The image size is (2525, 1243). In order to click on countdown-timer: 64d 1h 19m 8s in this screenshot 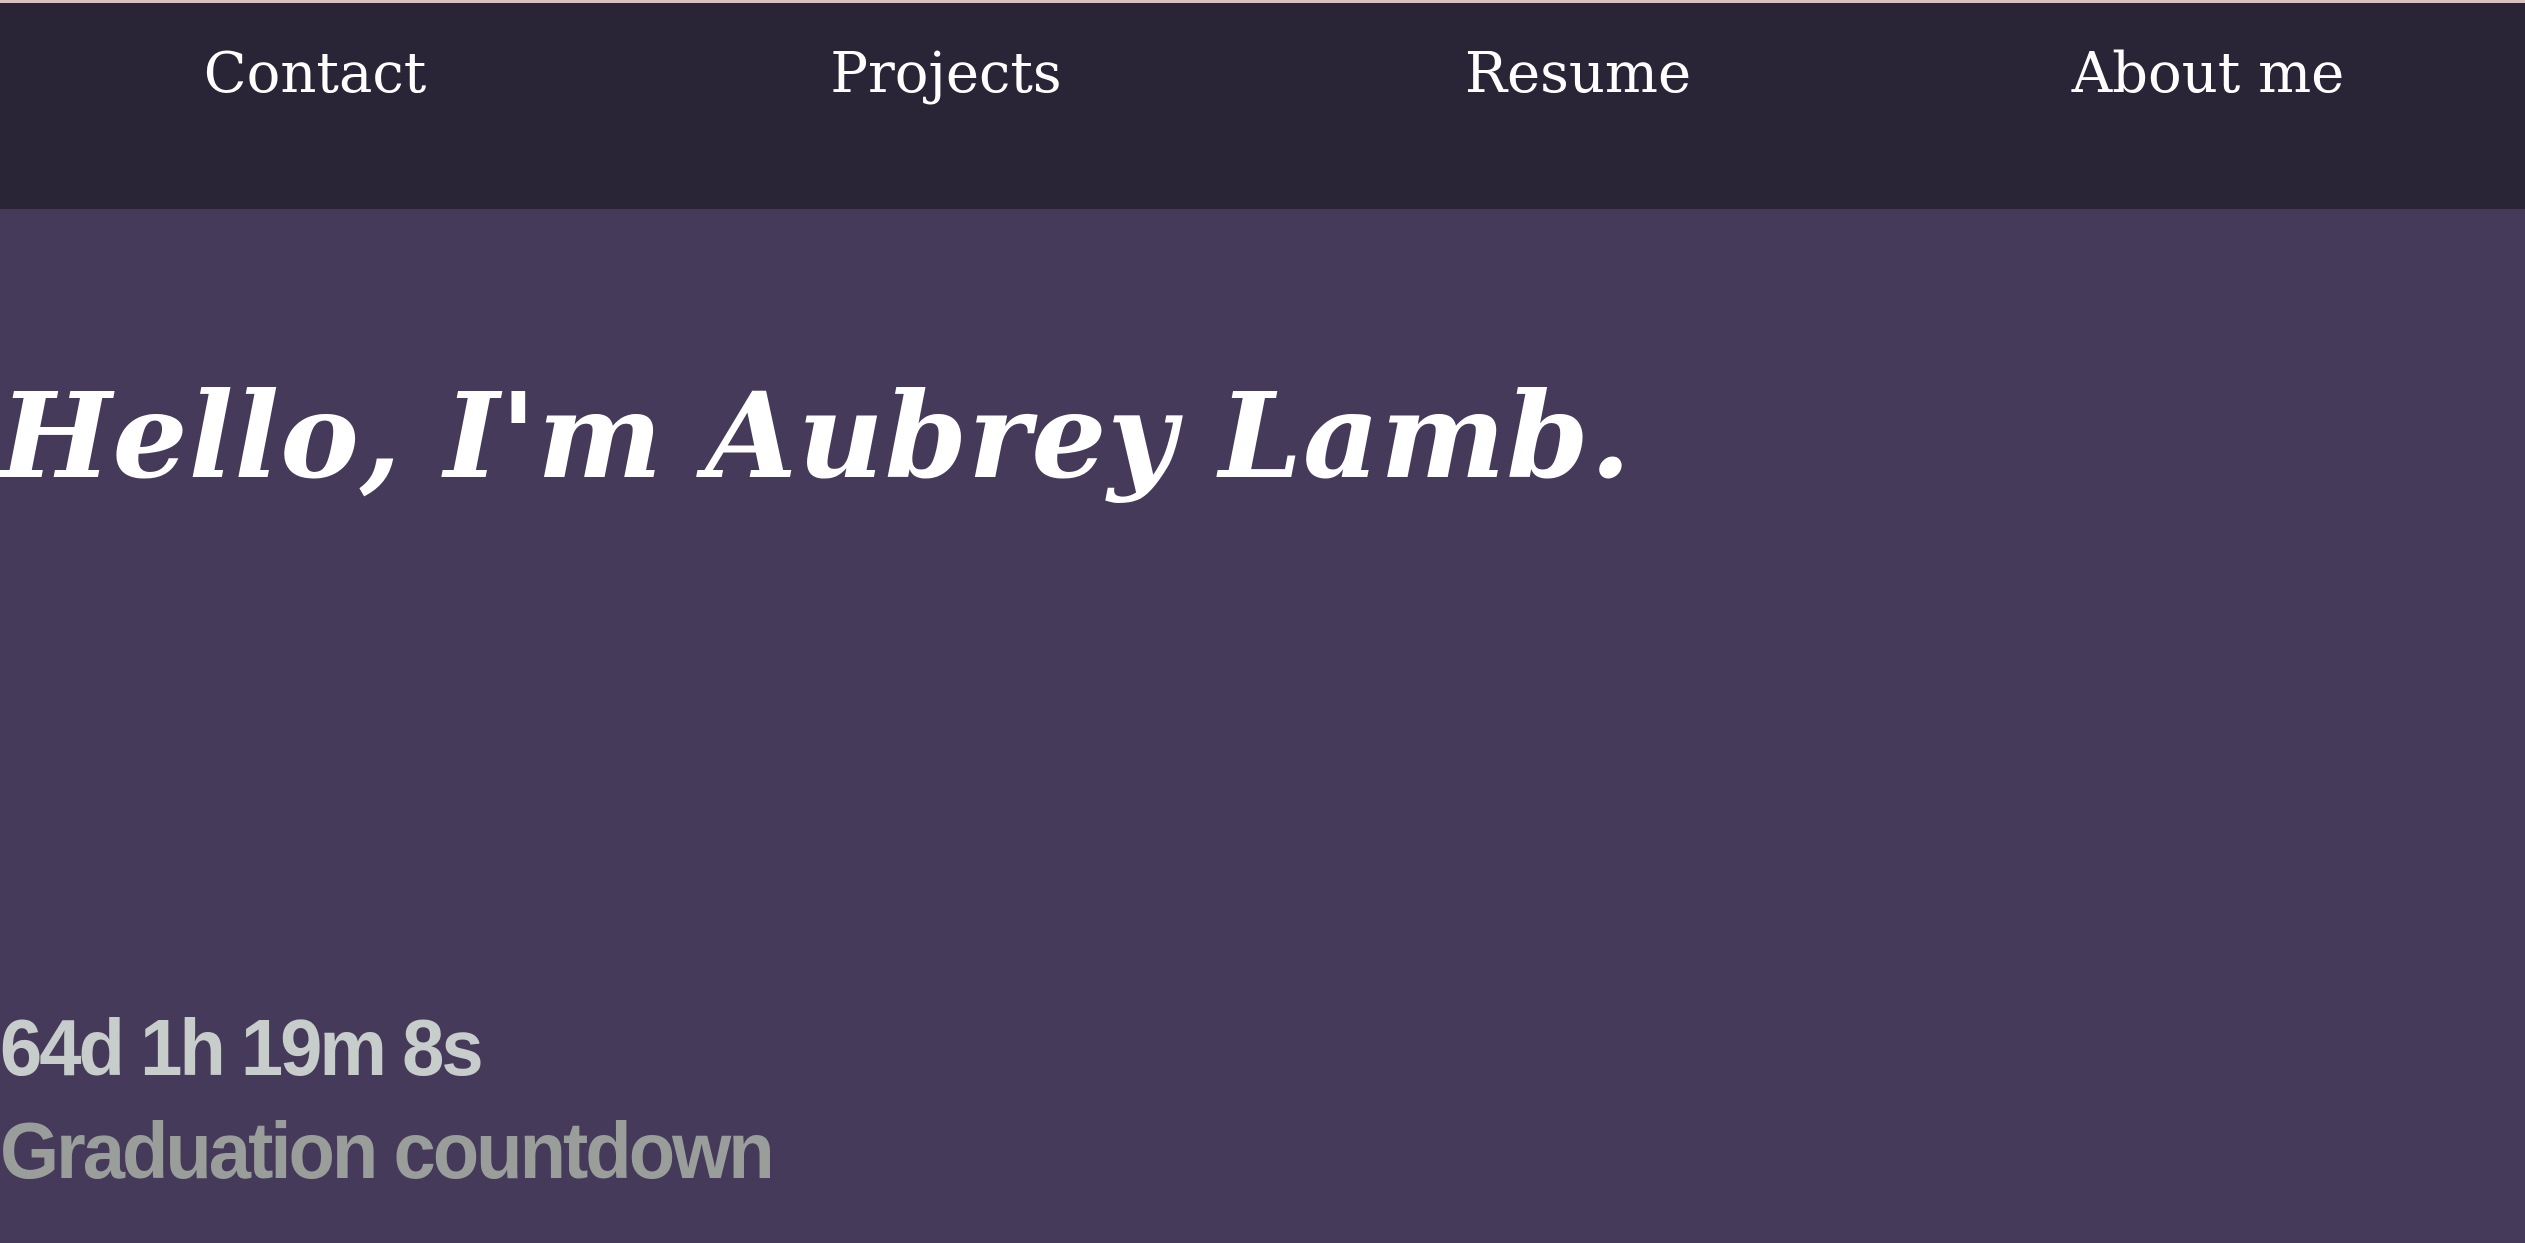, I will do `click(242, 1048)`.